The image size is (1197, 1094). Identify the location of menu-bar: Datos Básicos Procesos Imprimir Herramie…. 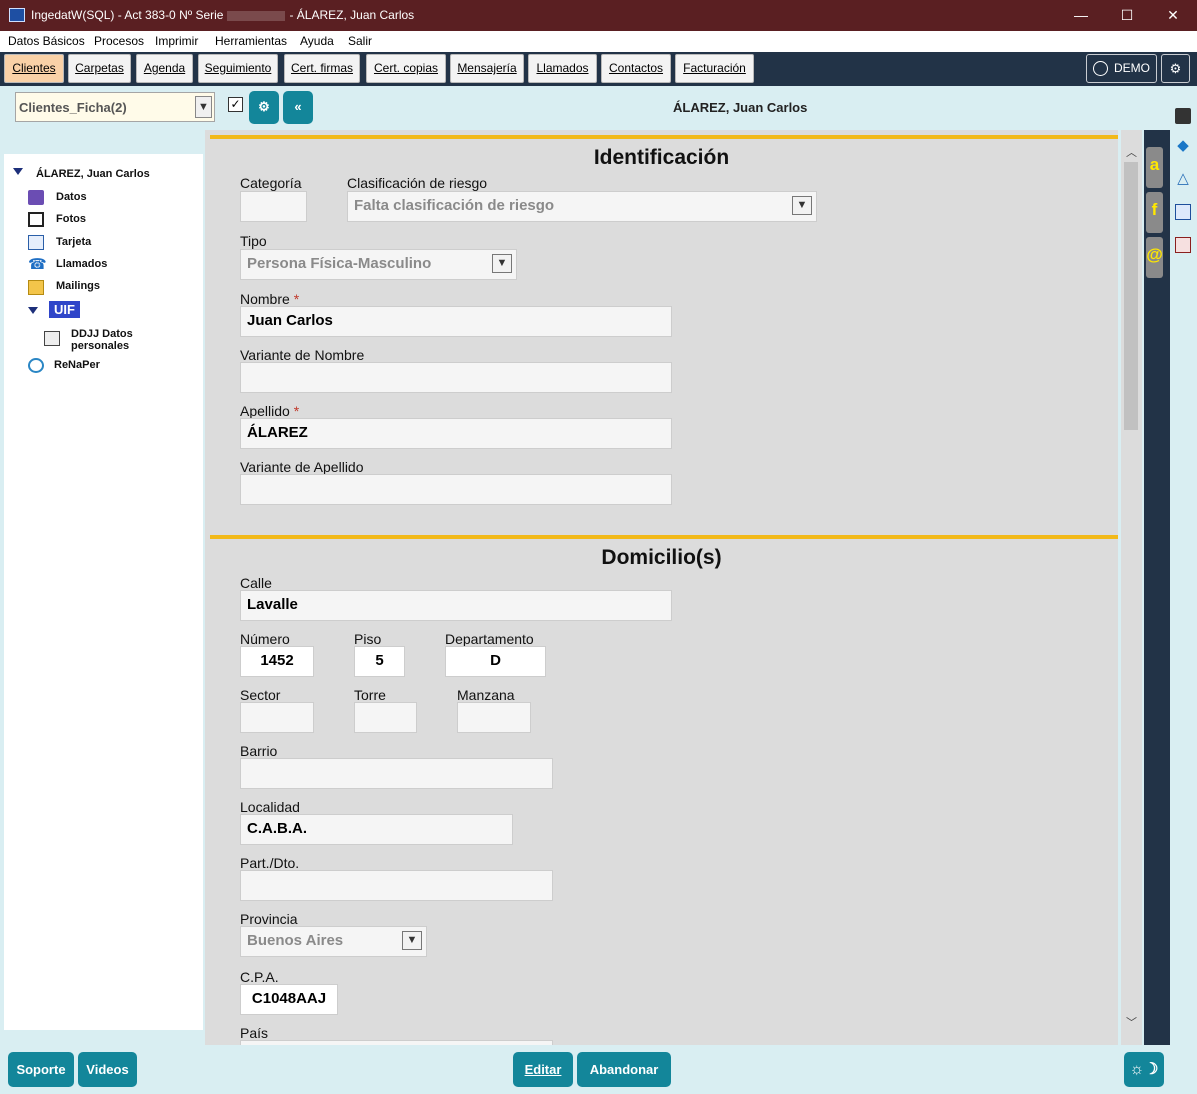
(598, 41).